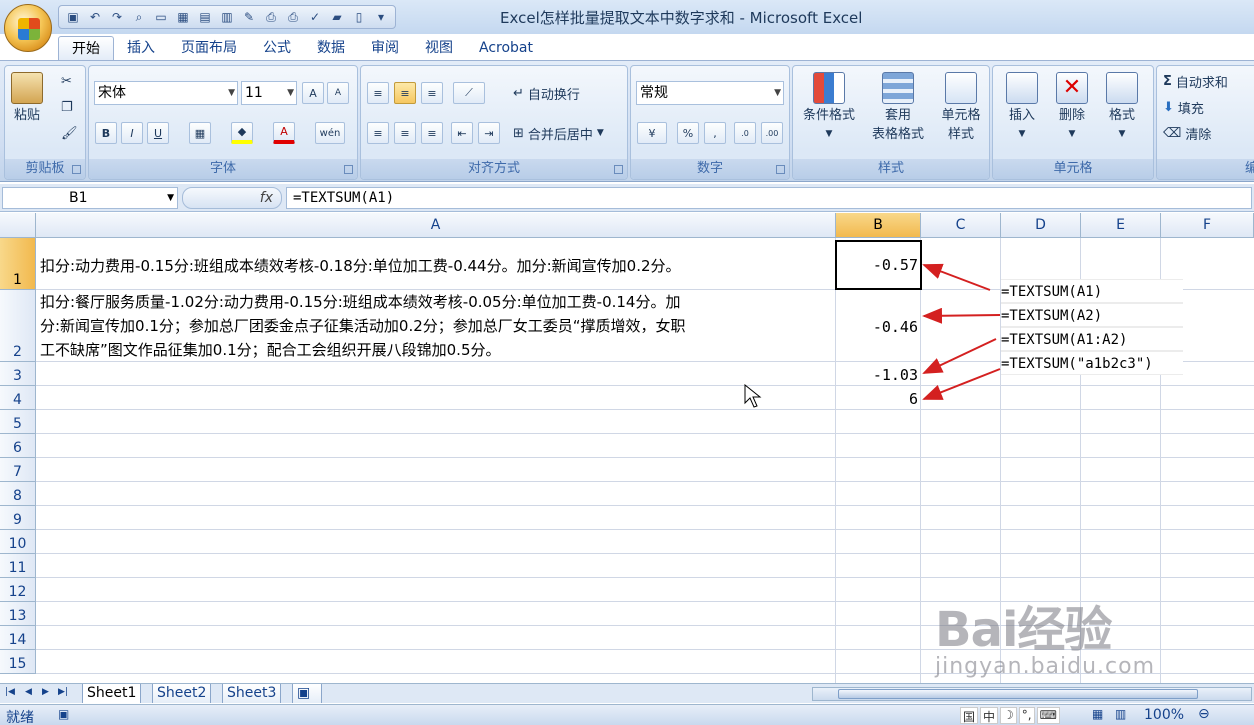 The height and width of the screenshot is (725, 1254). Describe the element at coordinates (405, 93) in the screenshot. I see `align-middle-button: ≡` at that location.